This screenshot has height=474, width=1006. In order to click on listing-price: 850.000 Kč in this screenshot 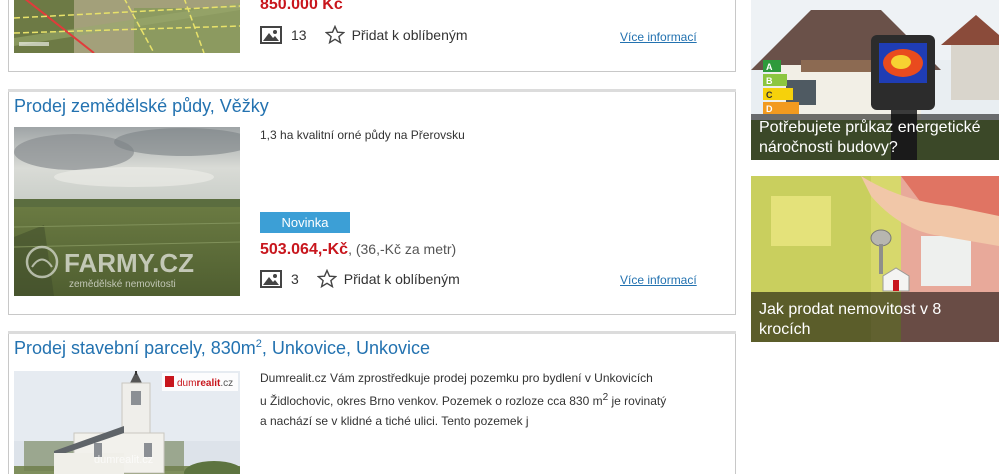, I will do `click(301, 6)`.